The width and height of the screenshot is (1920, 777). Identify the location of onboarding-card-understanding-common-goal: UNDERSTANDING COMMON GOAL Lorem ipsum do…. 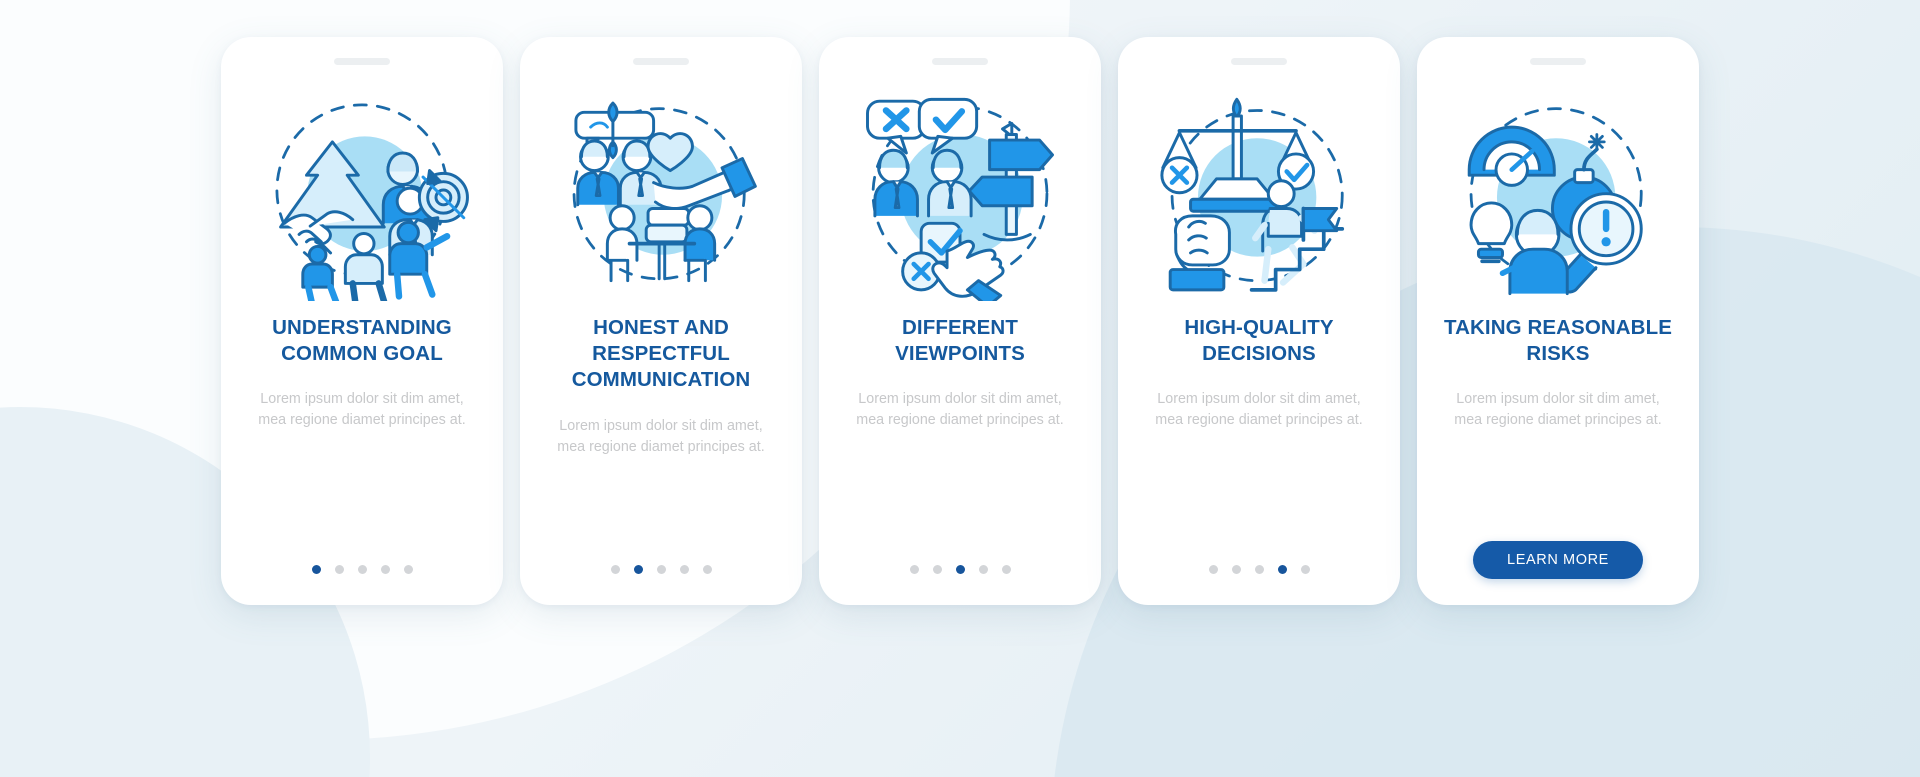
(362, 321).